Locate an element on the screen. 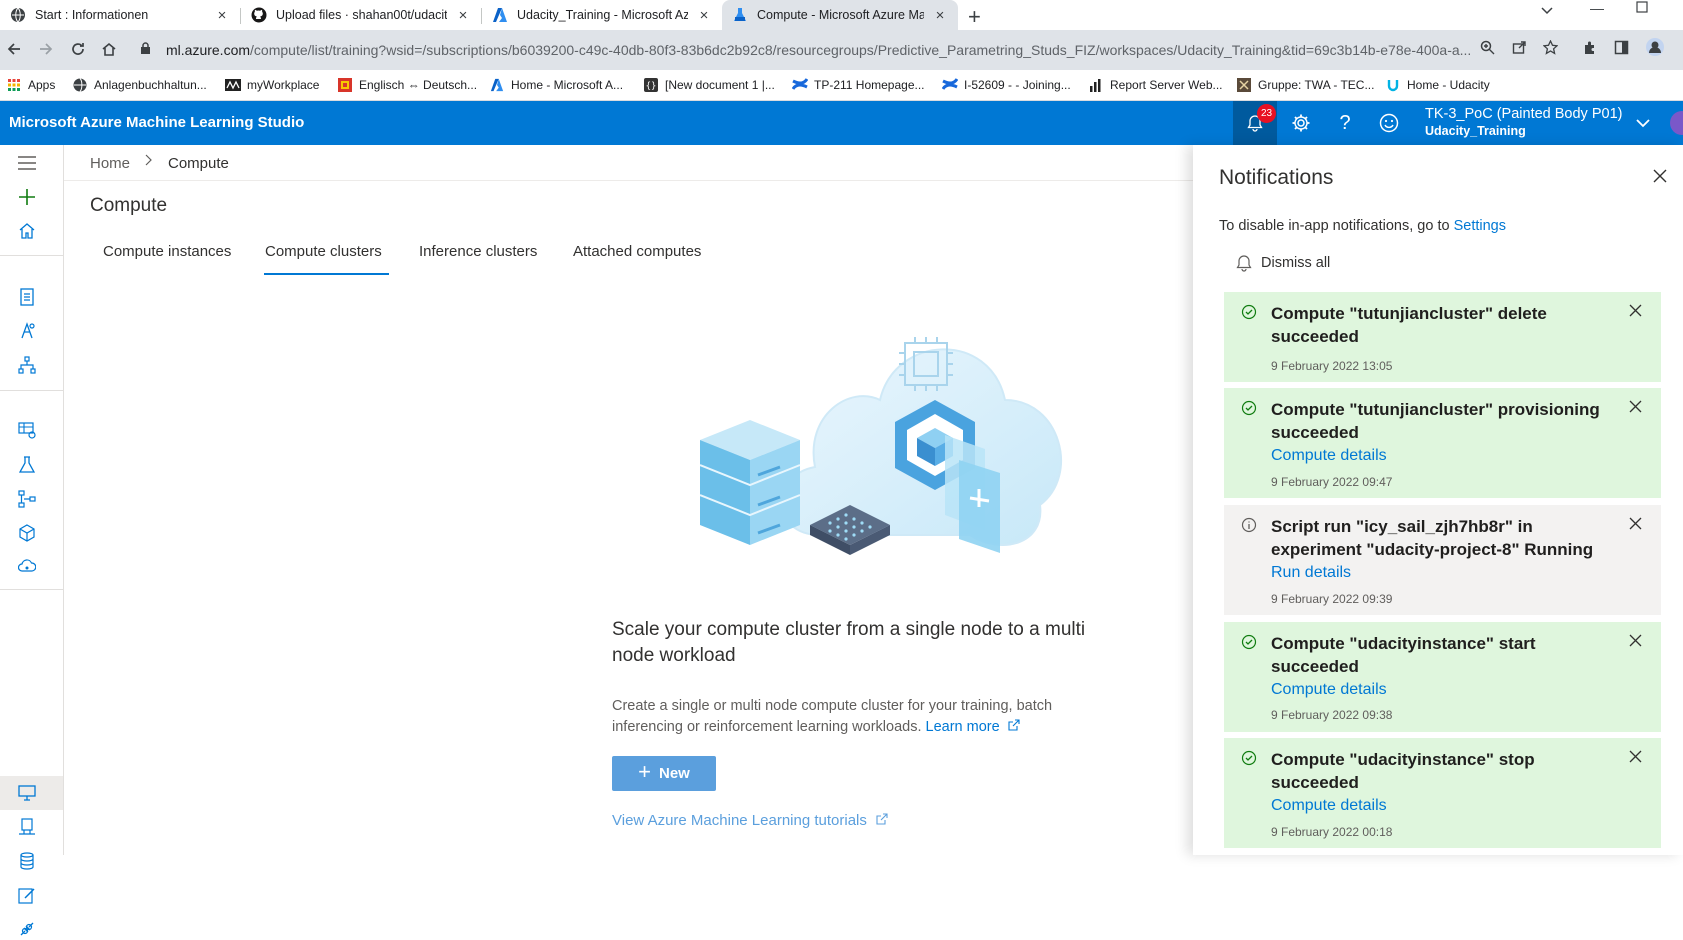 The height and width of the screenshot is (940, 1683). info-text: To disable in-app notifications, go to is located at coordinates (1334, 226).